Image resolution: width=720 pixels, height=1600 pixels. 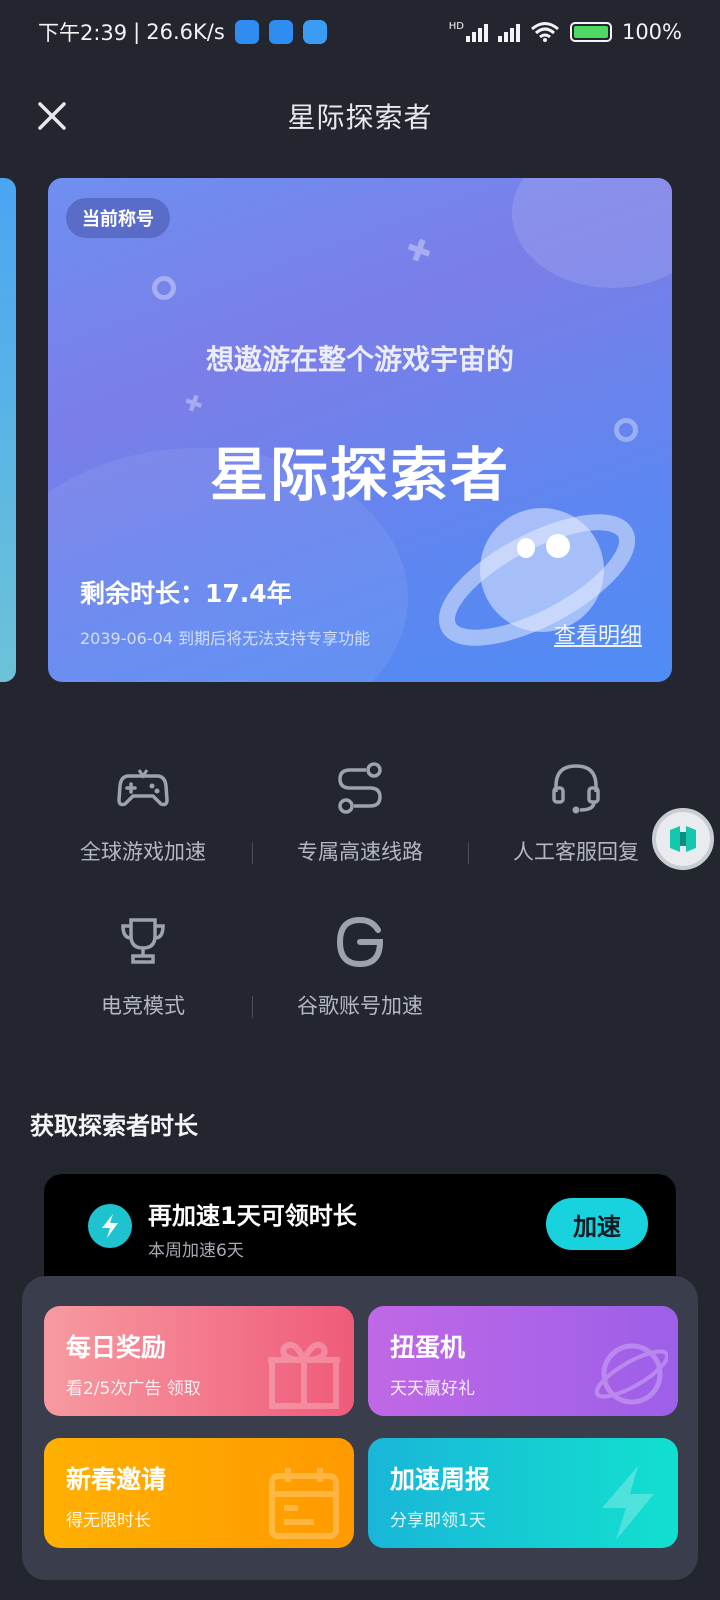 What do you see at coordinates (590, 32) in the screenshot?
I see `battery-icon` at bounding box center [590, 32].